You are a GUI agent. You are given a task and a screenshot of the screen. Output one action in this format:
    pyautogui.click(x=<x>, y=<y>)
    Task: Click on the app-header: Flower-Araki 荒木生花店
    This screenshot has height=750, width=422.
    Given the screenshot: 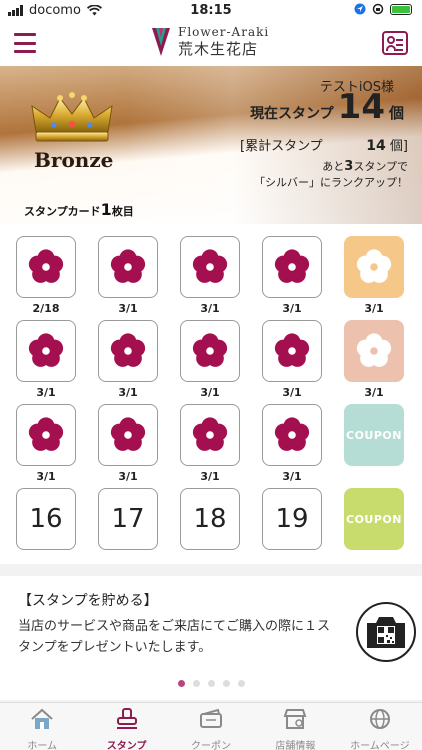 What is the action you would take?
    pyautogui.click(x=211, y=44)
    